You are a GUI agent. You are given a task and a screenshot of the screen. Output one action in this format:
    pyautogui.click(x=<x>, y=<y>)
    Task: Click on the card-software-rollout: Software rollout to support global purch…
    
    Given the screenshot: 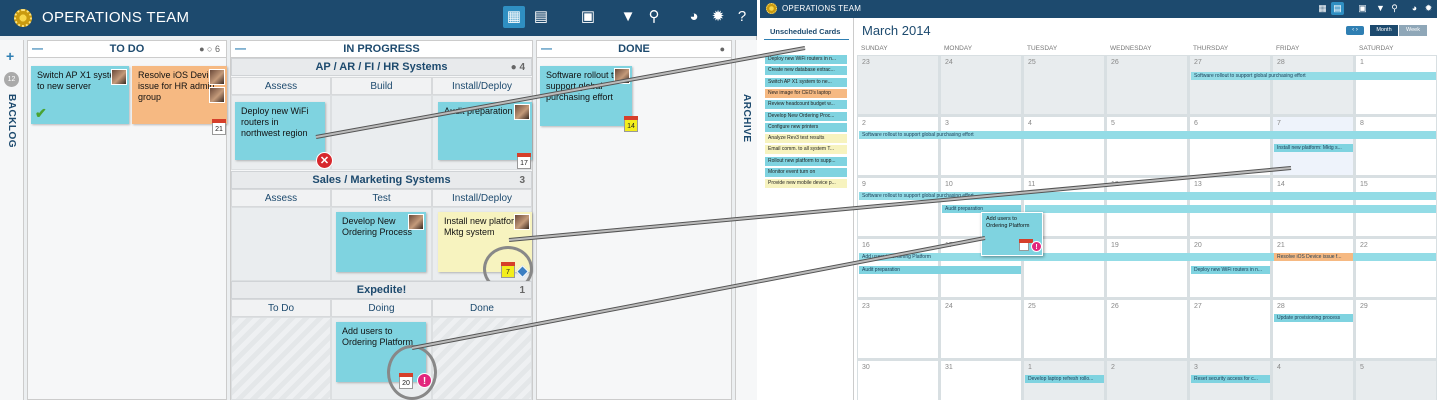 What is the action you would take?
    pyautogui.click(x=586, y=96)
    